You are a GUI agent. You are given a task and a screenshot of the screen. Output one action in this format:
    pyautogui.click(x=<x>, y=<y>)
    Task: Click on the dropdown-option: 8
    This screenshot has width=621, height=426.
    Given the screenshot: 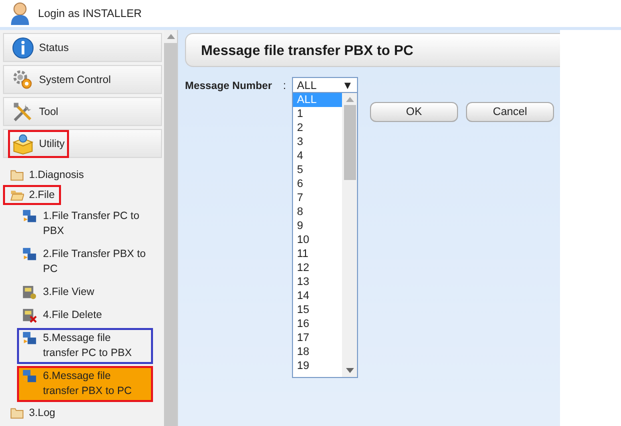 What is the action you would take?
    pyautogui.click(x=317, y=212)
    